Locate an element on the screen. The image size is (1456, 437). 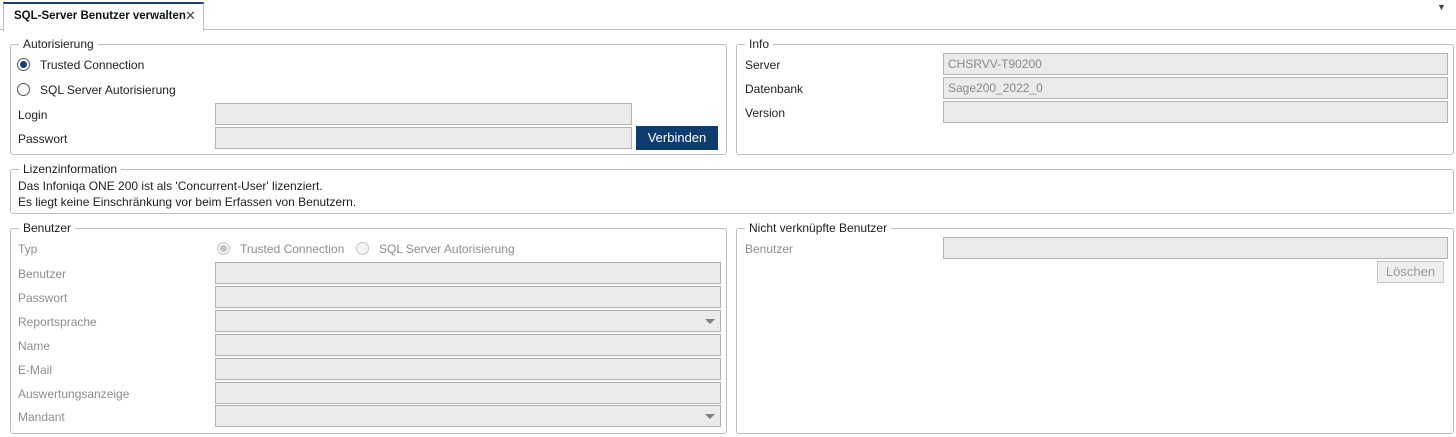
tab-strip: SQL-Server Benutzer verwalten ✕ ▼ is located at coordinates (728, 15).